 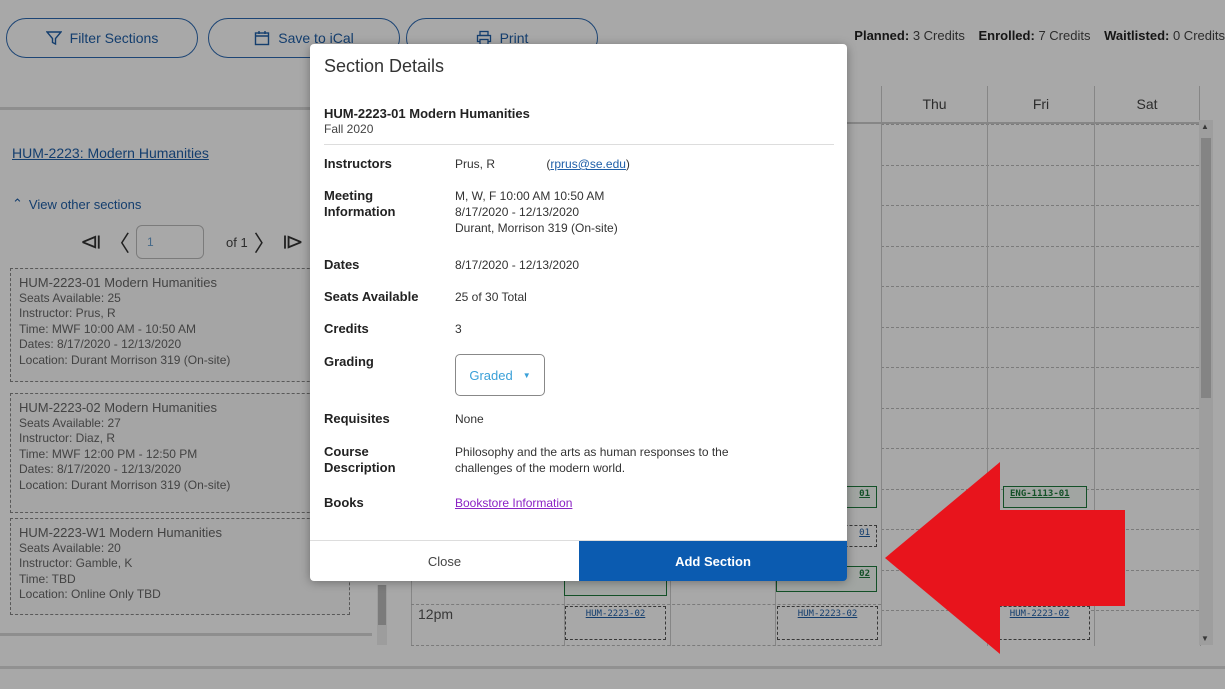 I want to click on dates-label: Dates, so click(x=342, y=264).